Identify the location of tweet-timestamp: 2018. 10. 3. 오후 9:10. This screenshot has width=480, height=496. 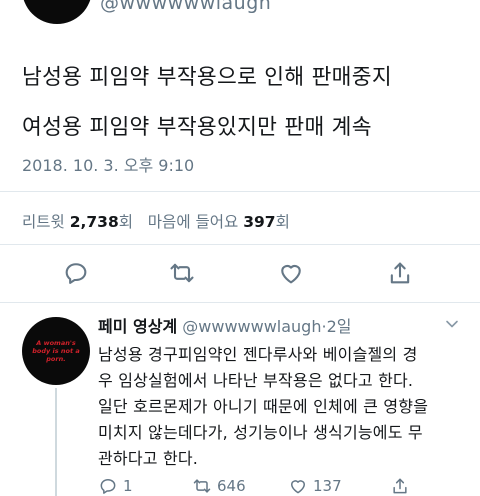
(108, 164).